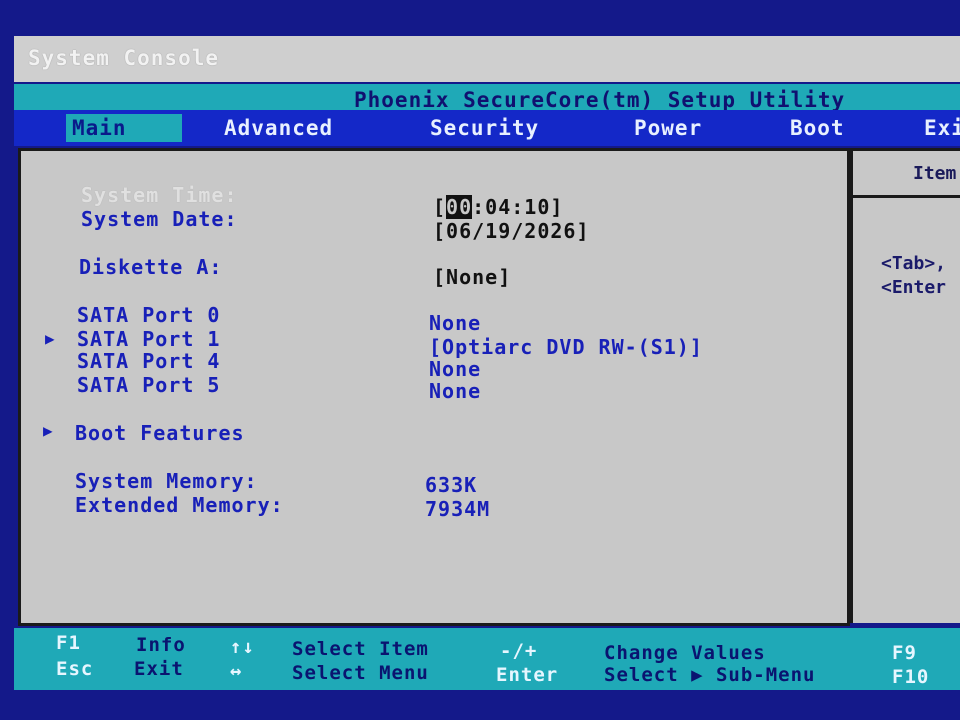 The height and width of the screenshot is (720, 960). I want to click on setup-title-bar: Phoenix SecureCore(tm) Setup Utility, so click(487, 98).